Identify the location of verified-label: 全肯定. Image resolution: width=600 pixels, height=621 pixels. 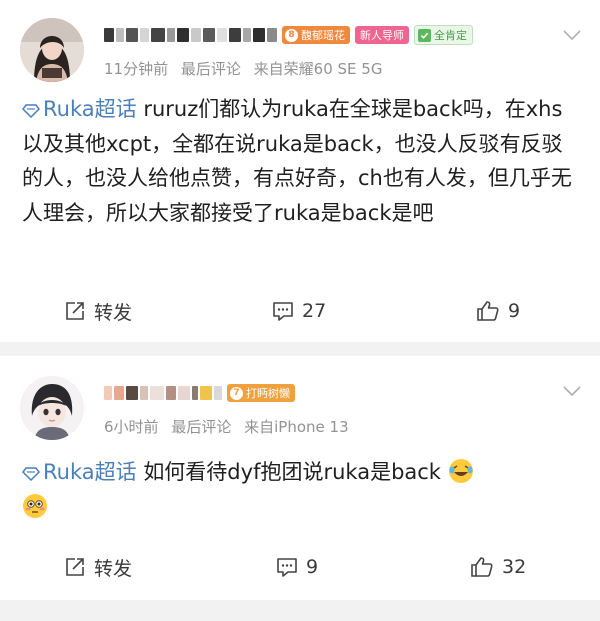
(450, 35).